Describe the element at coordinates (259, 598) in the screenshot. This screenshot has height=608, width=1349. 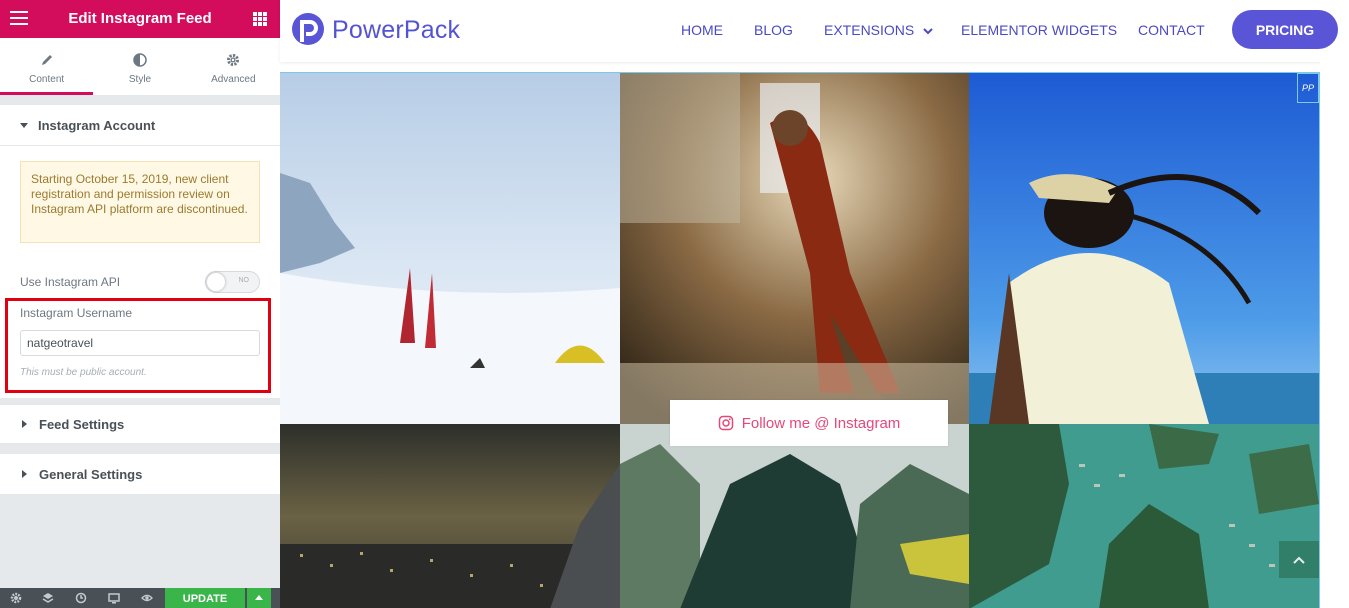
I see `update-options-button` at that location.